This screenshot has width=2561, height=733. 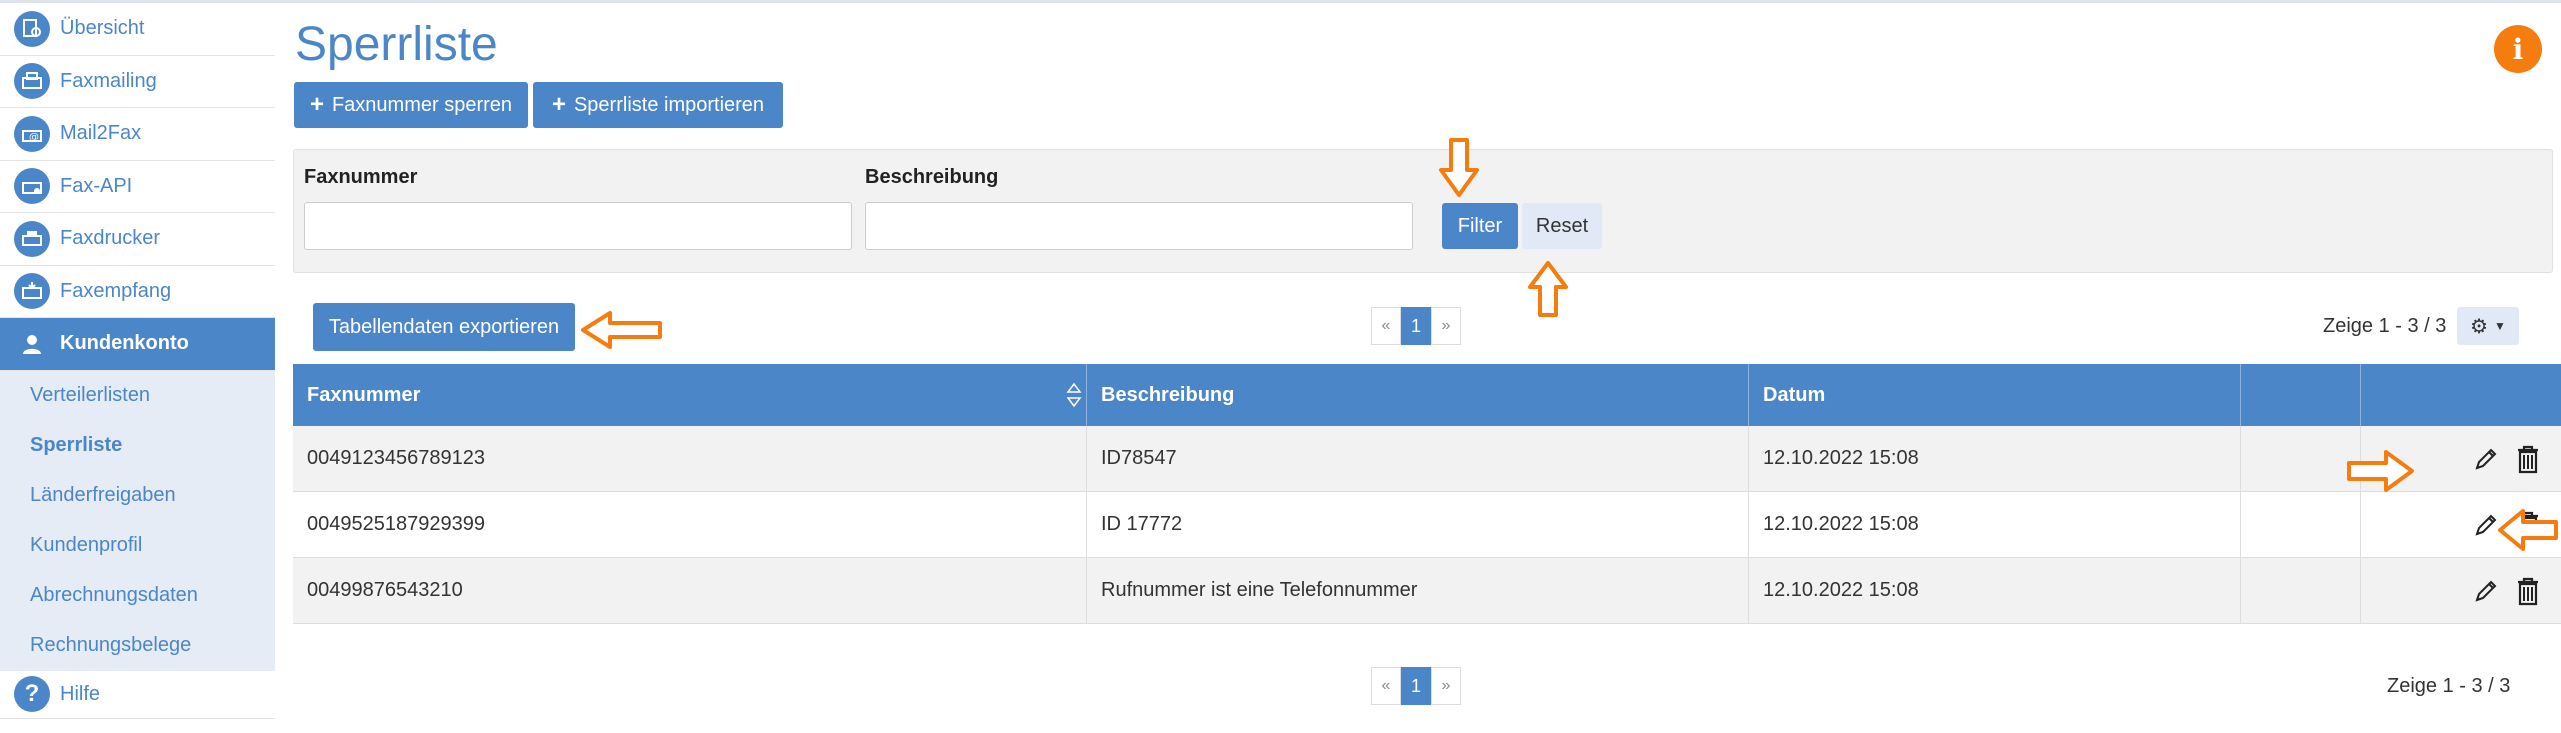 What do you see at coordinates (114, 595) in the screenshot?
I see `sidebar-subitem-label: Abrechnungsdaten` at bounding box center [114, 595].